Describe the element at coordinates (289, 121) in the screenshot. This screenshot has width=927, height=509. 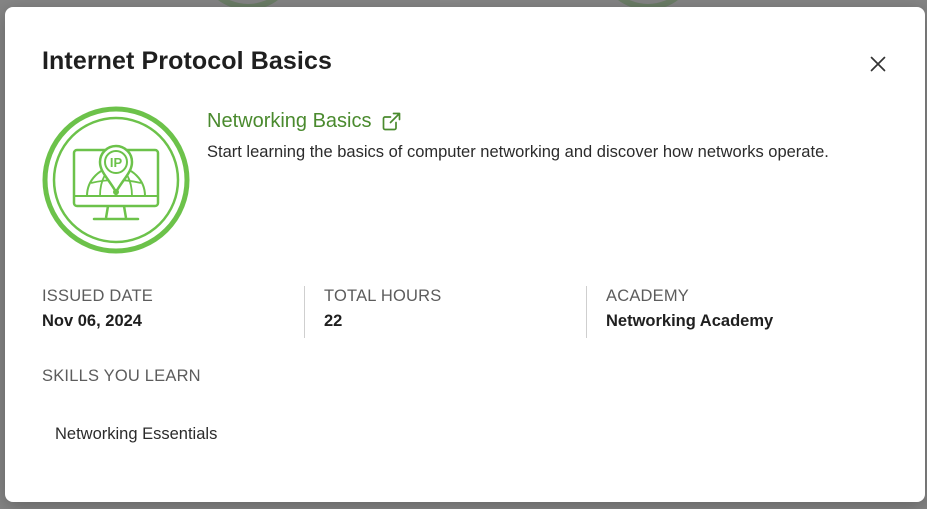
I see `course-link-label: Networking Basics` at that location.